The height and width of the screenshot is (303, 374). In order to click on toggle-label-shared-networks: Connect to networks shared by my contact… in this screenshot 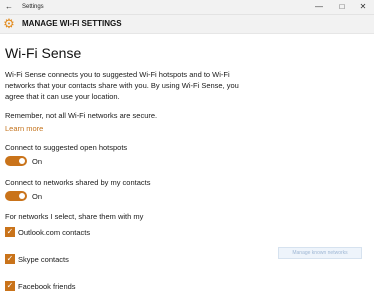, I will do `click(78, 182)`.